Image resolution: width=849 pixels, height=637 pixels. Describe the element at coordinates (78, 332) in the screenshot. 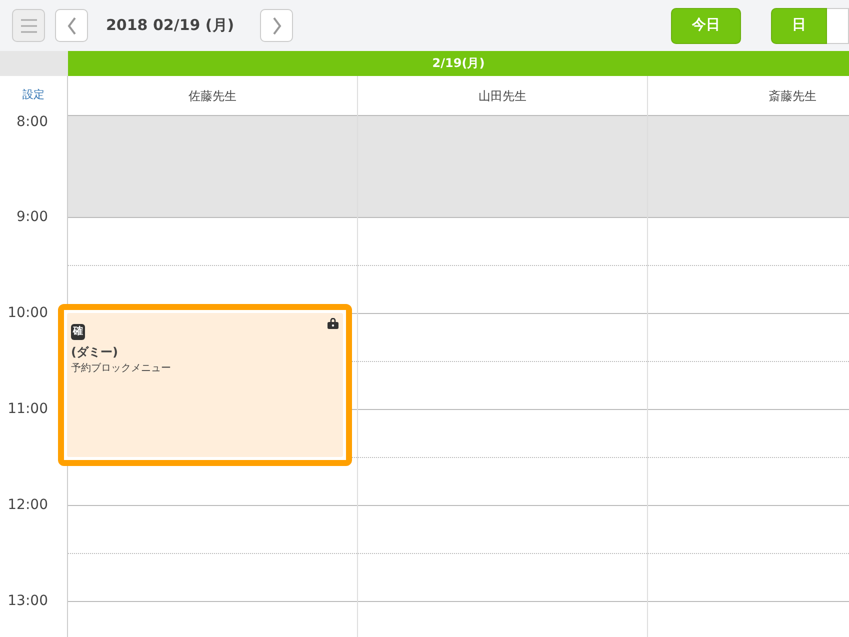

I see `status-badge: 確` at that location.